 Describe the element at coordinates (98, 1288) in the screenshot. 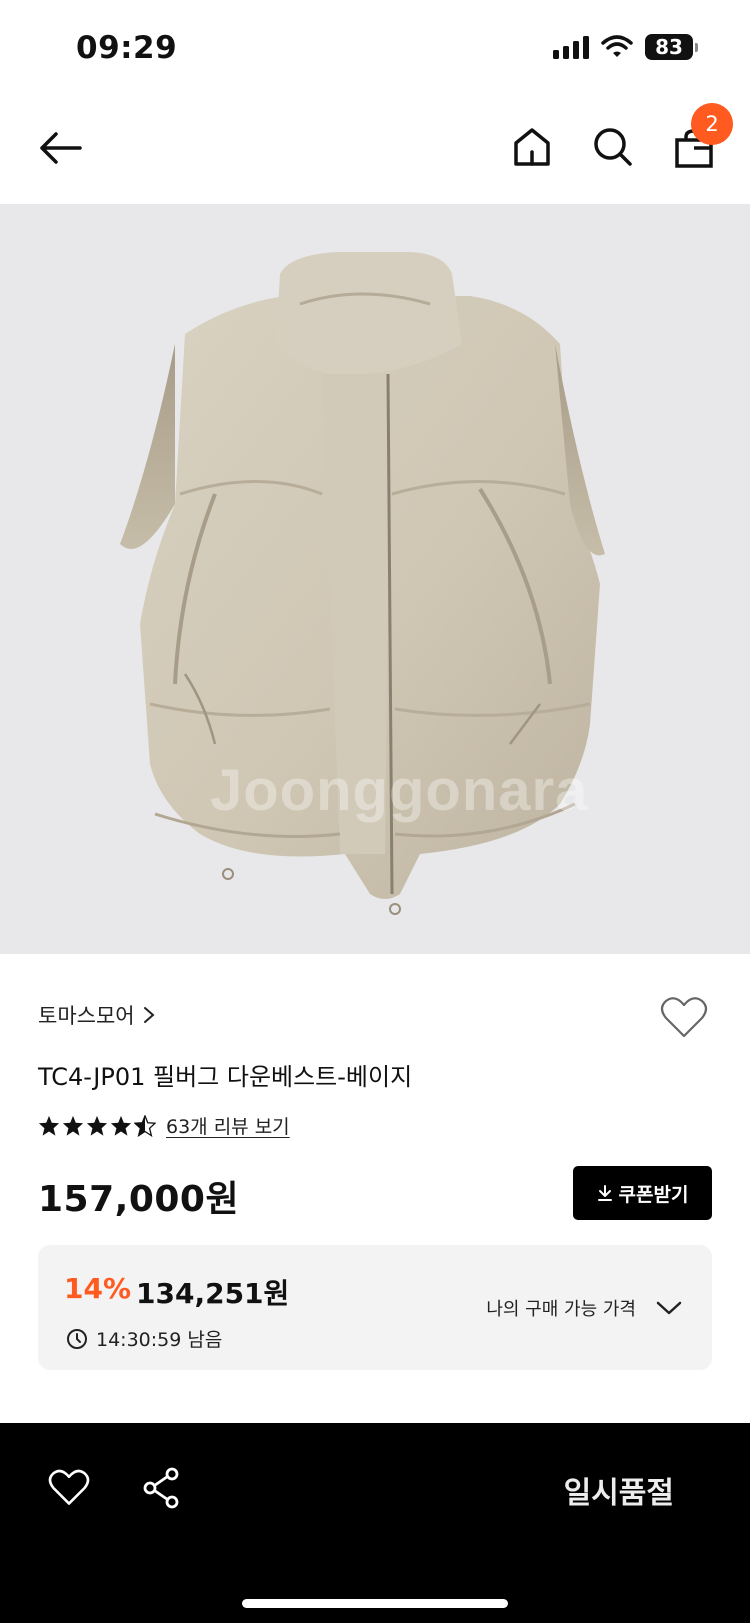

I see `discount-percent: 14%` at that location.